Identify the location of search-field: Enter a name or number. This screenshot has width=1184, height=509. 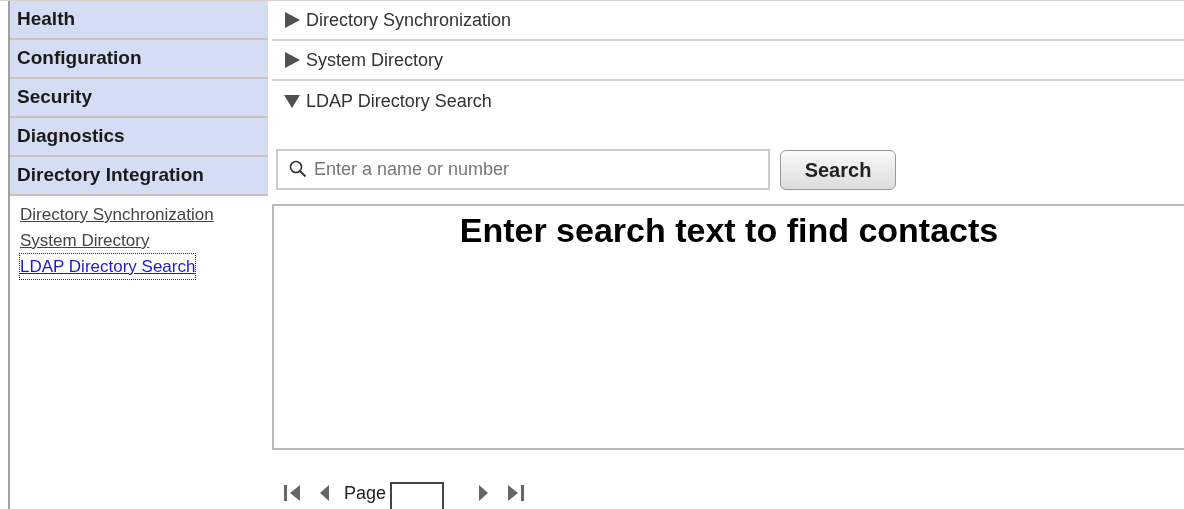
(523, 169).